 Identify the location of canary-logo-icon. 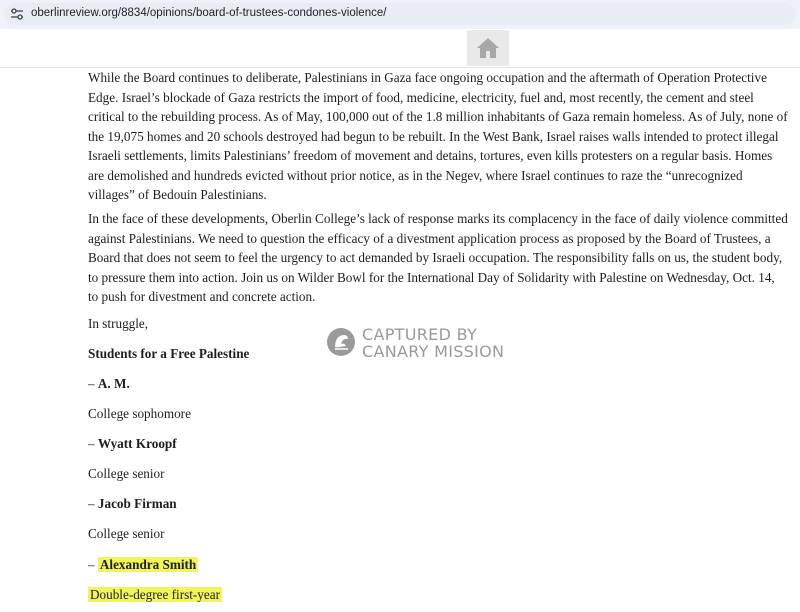
(341, 342).